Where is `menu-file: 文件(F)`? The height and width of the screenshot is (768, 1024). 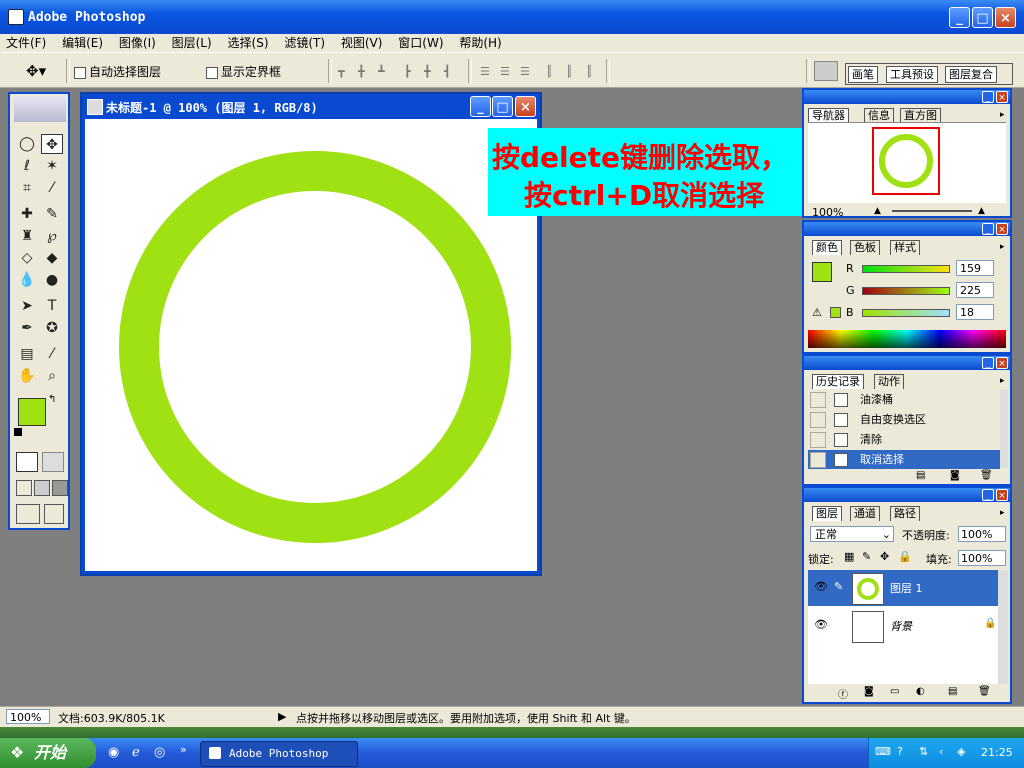 menu-file: 文件(F) is located at coordinates (26, 43).